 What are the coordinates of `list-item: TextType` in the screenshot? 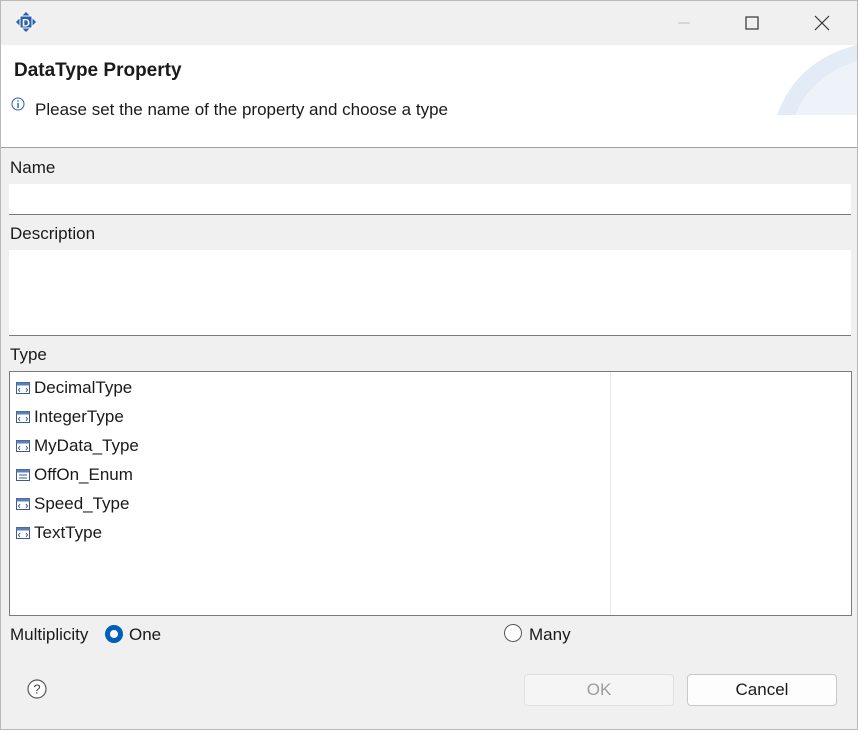 It's located at (59, 533).